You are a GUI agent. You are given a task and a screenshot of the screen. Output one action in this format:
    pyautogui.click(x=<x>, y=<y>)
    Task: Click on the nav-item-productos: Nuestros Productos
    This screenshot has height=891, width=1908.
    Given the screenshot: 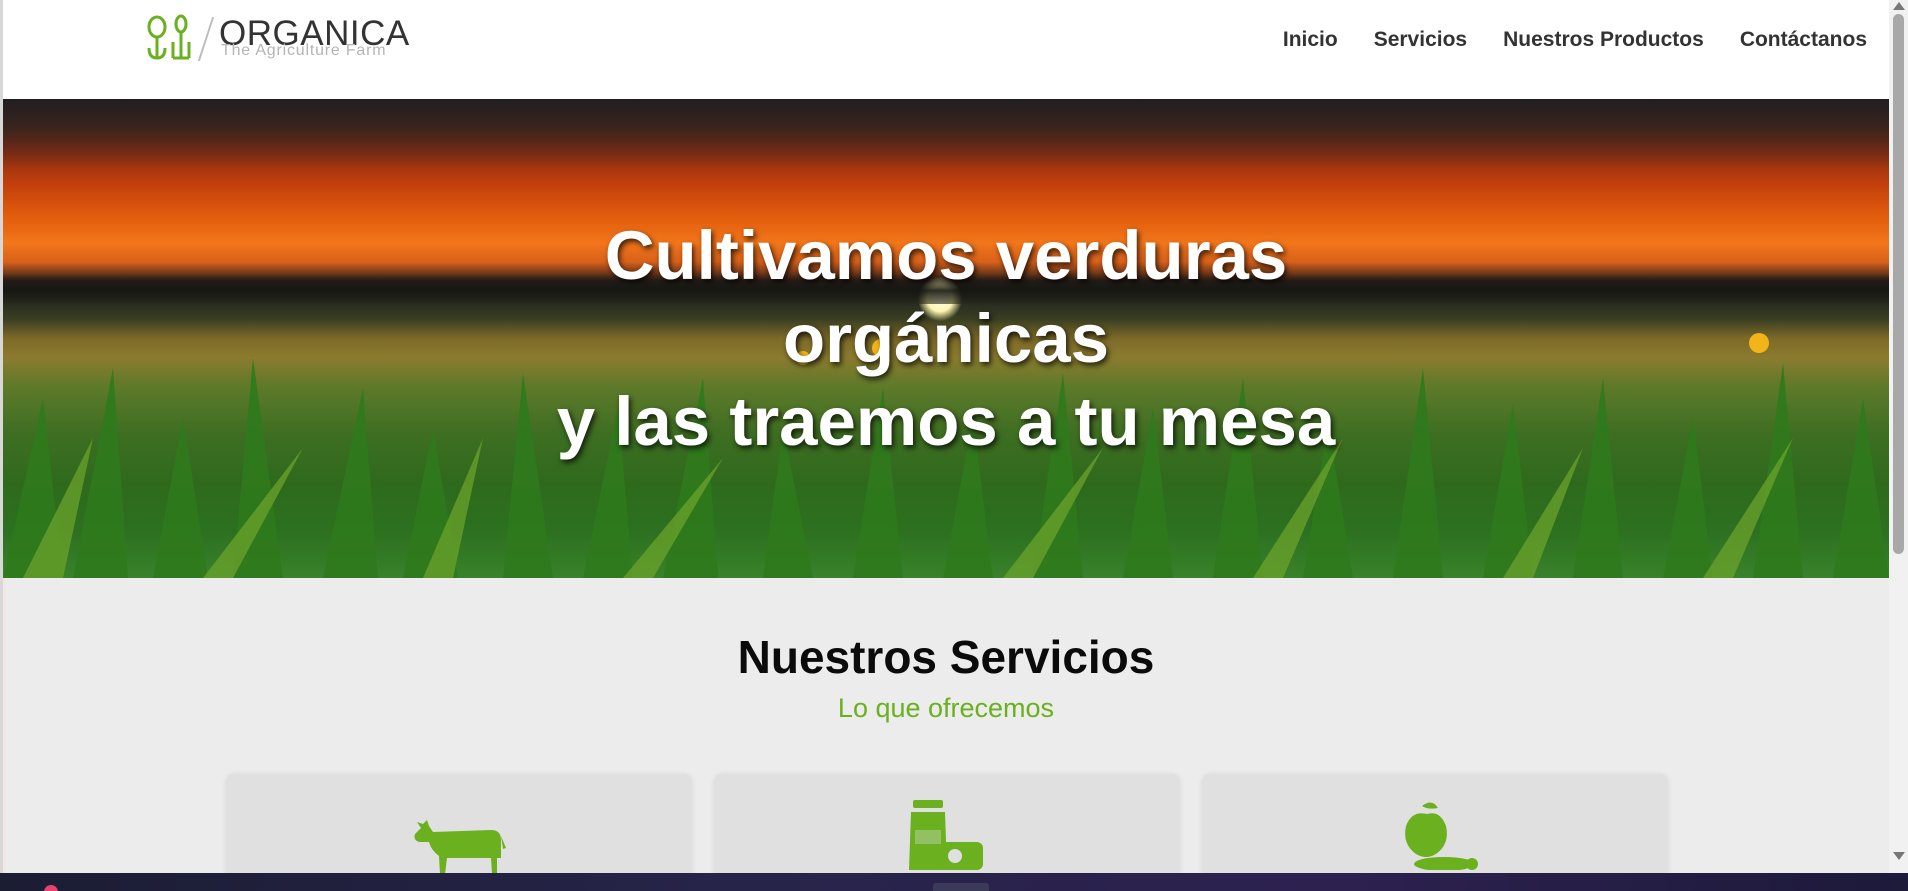 What is the action you would take?
    pyautogui.click(x=1603, y=40)
    